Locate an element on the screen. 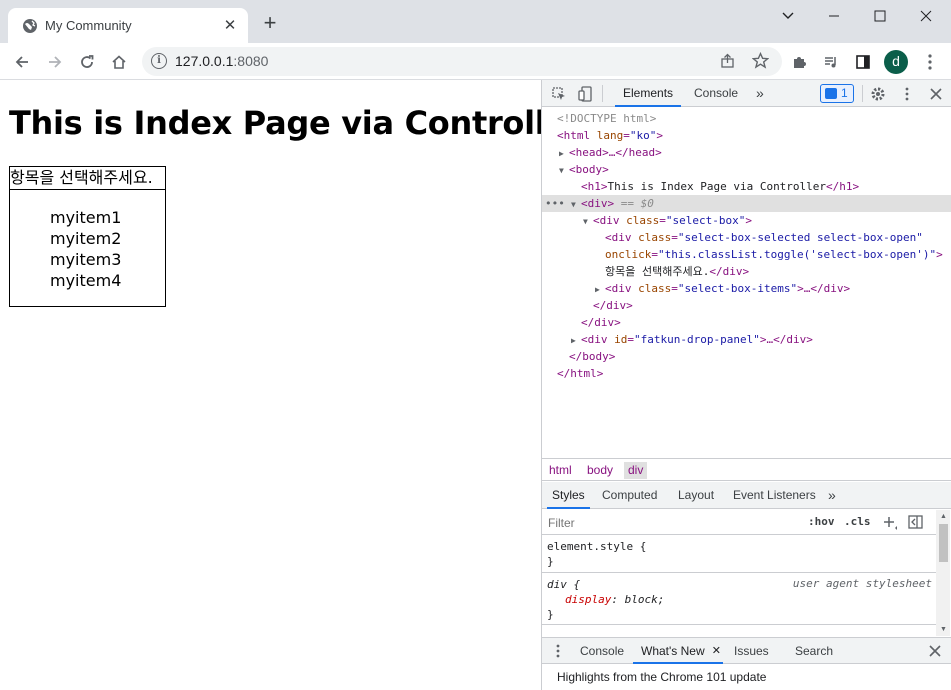  globe-icon is located at coordinates (30, 26).